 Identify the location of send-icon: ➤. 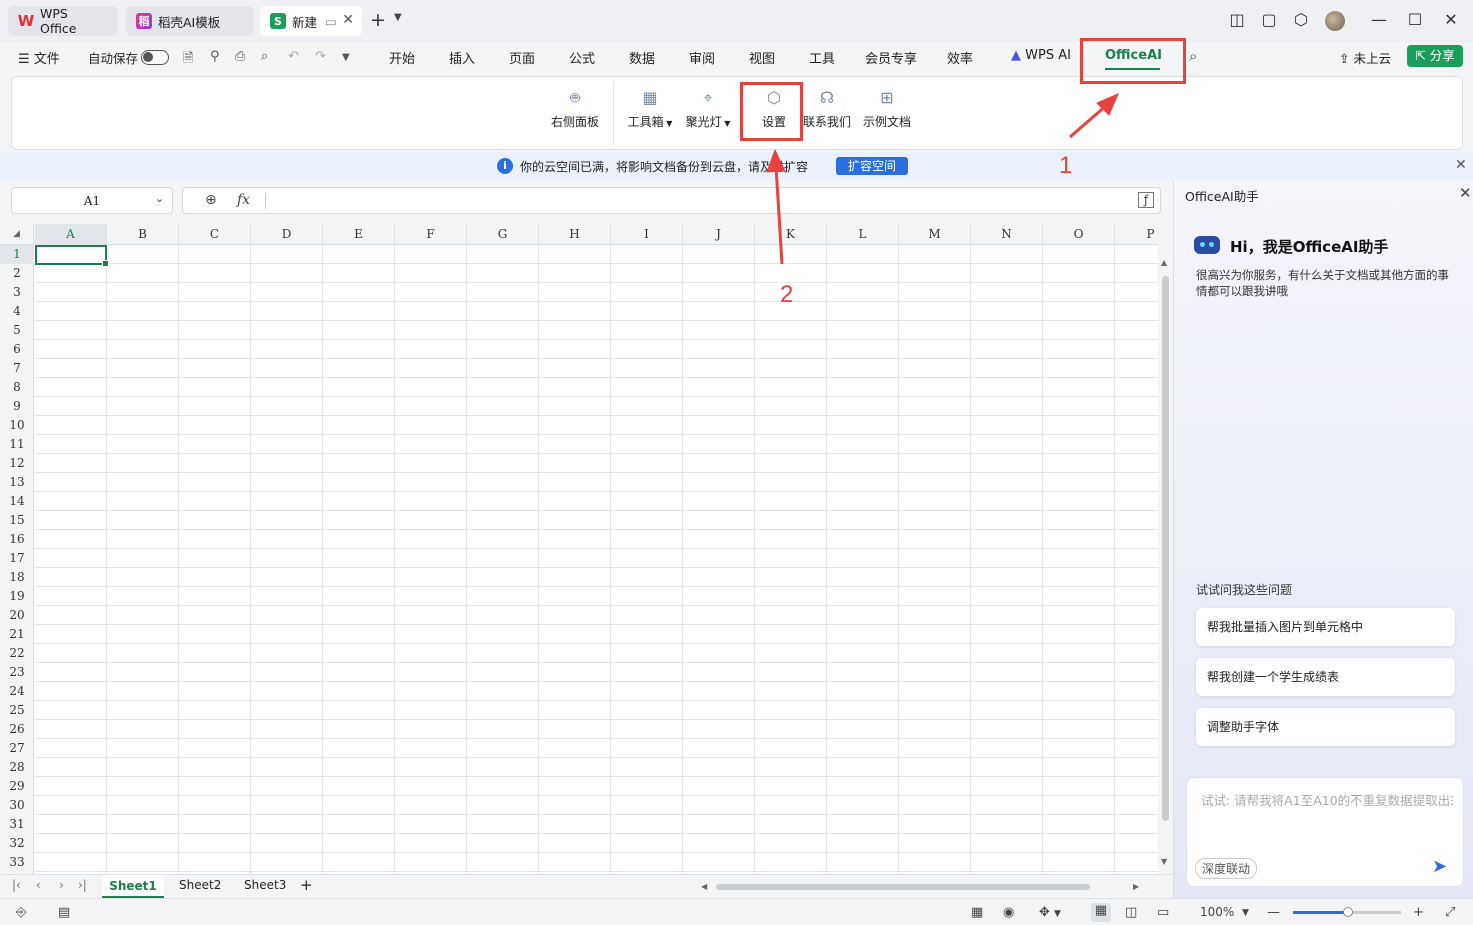
(1439, 866).